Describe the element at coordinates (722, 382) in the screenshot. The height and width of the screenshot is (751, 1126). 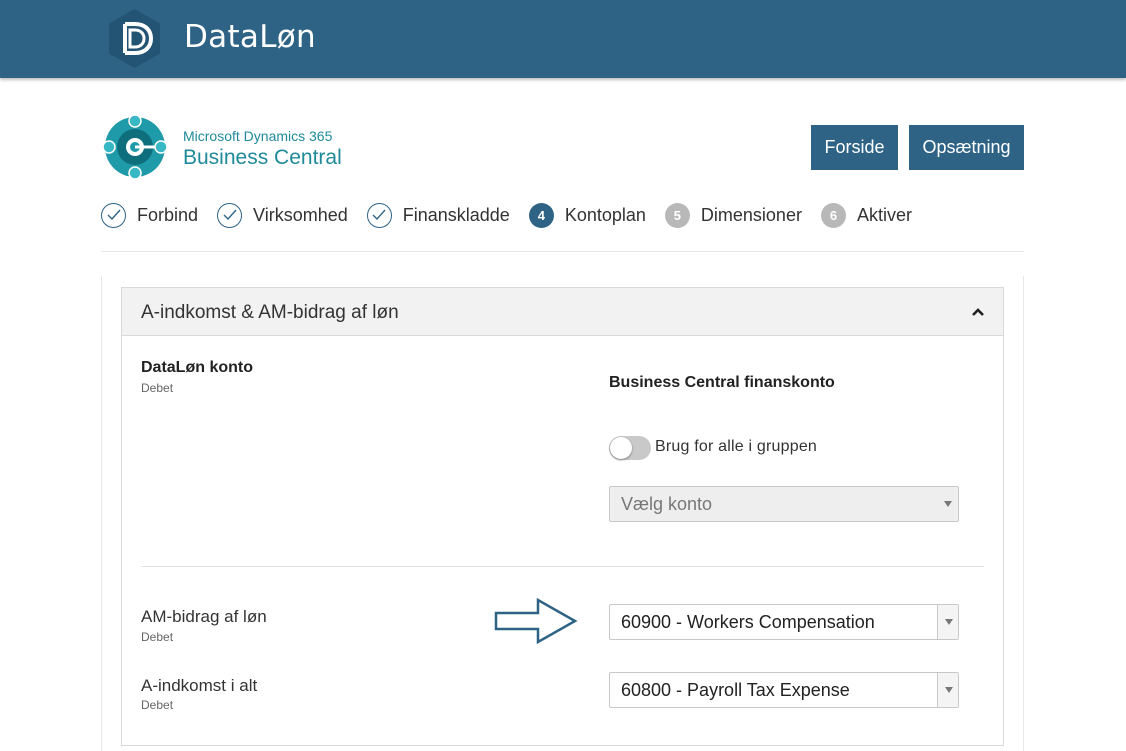
I see `bc-account-heading: Business Central finanskonto` at that location.